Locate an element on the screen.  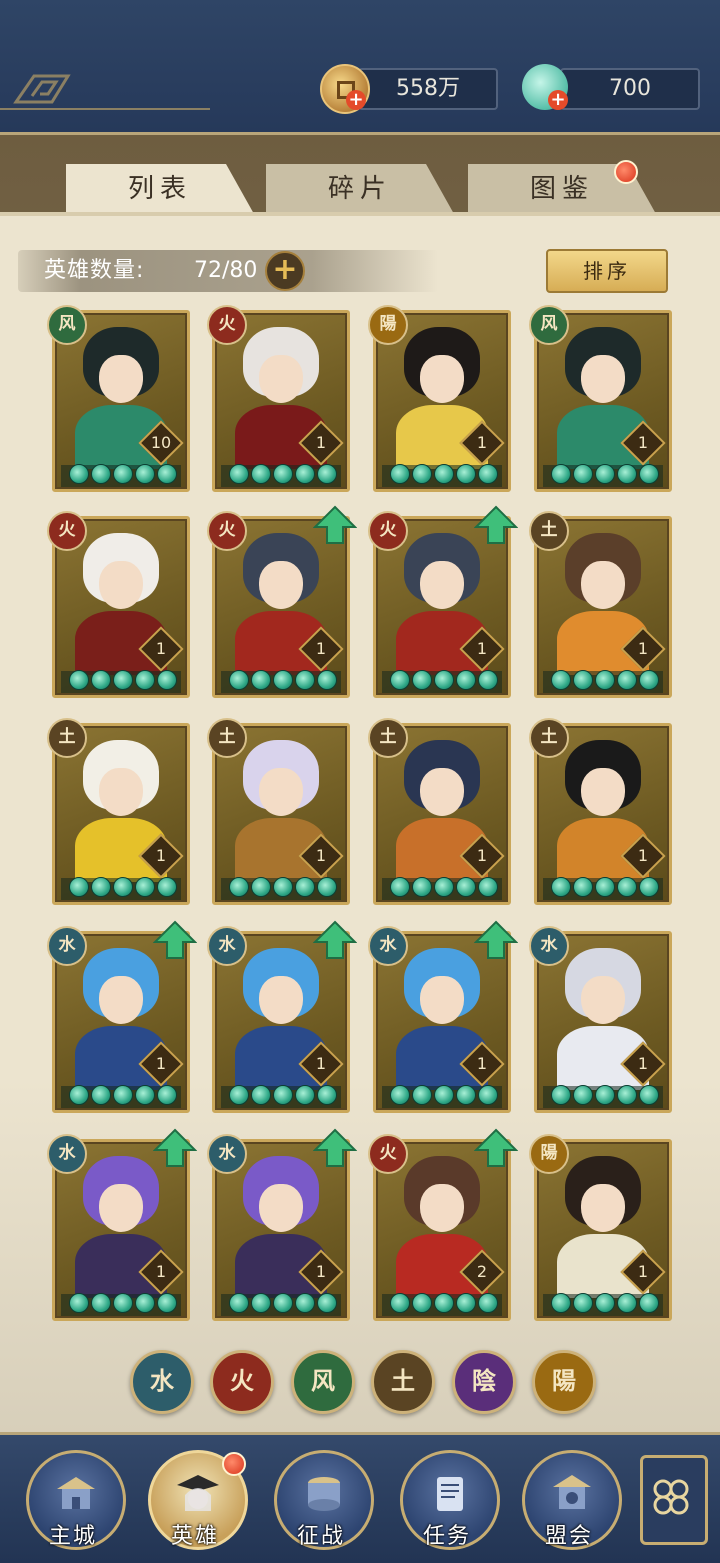
hero-card: 风1 is located at coordinates (600, 398).